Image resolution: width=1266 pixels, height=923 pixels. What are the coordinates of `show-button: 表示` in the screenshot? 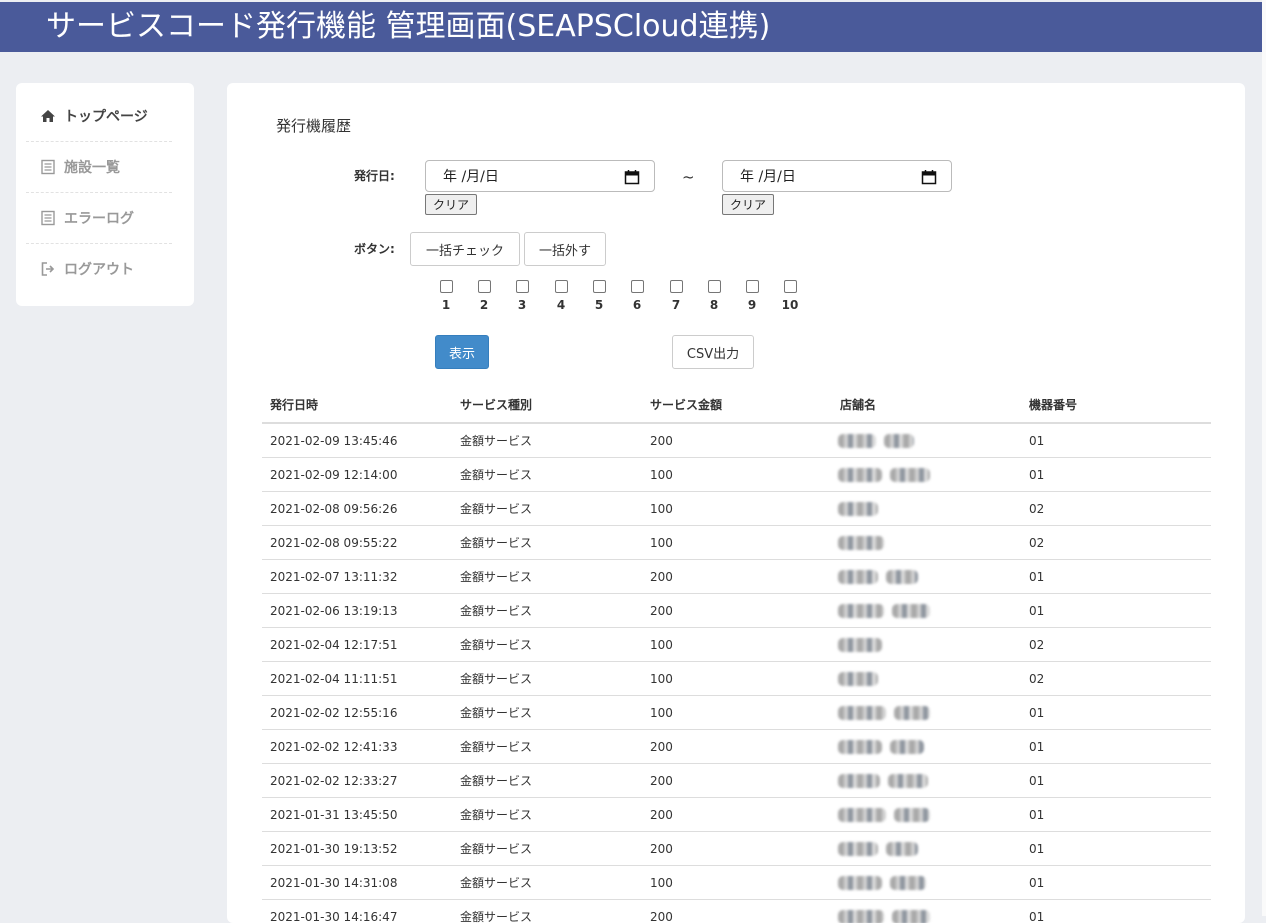 It's located at (462, 352).